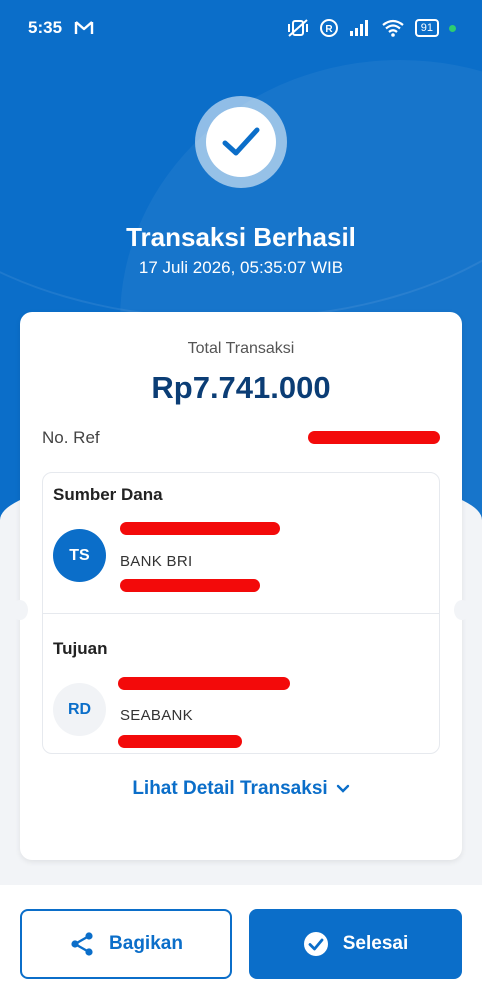 The width and height of the screenshot is (482, 991). What do you see at coordinates (80, 648) in the screenshot?
I see `destination-title: Tujuan` at bounding box center [80, 648].